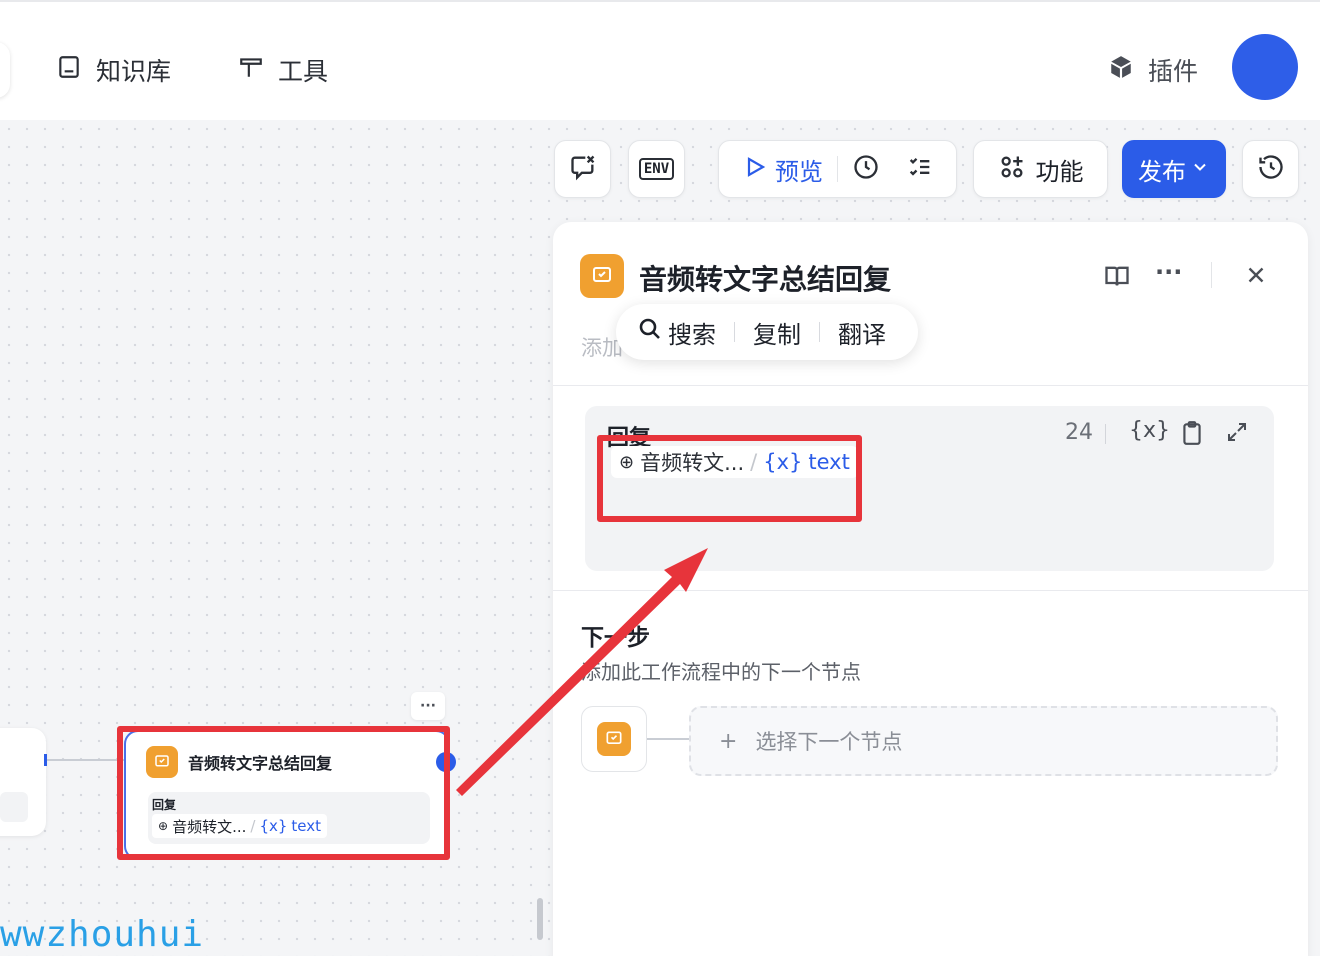 The image size is (1320, 956). I want to click on nav-tools: 工具, so click(283, 70).